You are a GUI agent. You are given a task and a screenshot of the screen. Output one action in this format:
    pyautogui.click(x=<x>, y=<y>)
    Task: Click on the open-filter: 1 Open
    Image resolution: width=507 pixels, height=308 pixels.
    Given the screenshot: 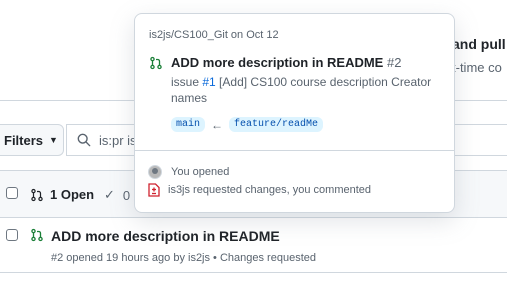 What is the action you would take?
    pyautogui.click(x=62, y=194)
    